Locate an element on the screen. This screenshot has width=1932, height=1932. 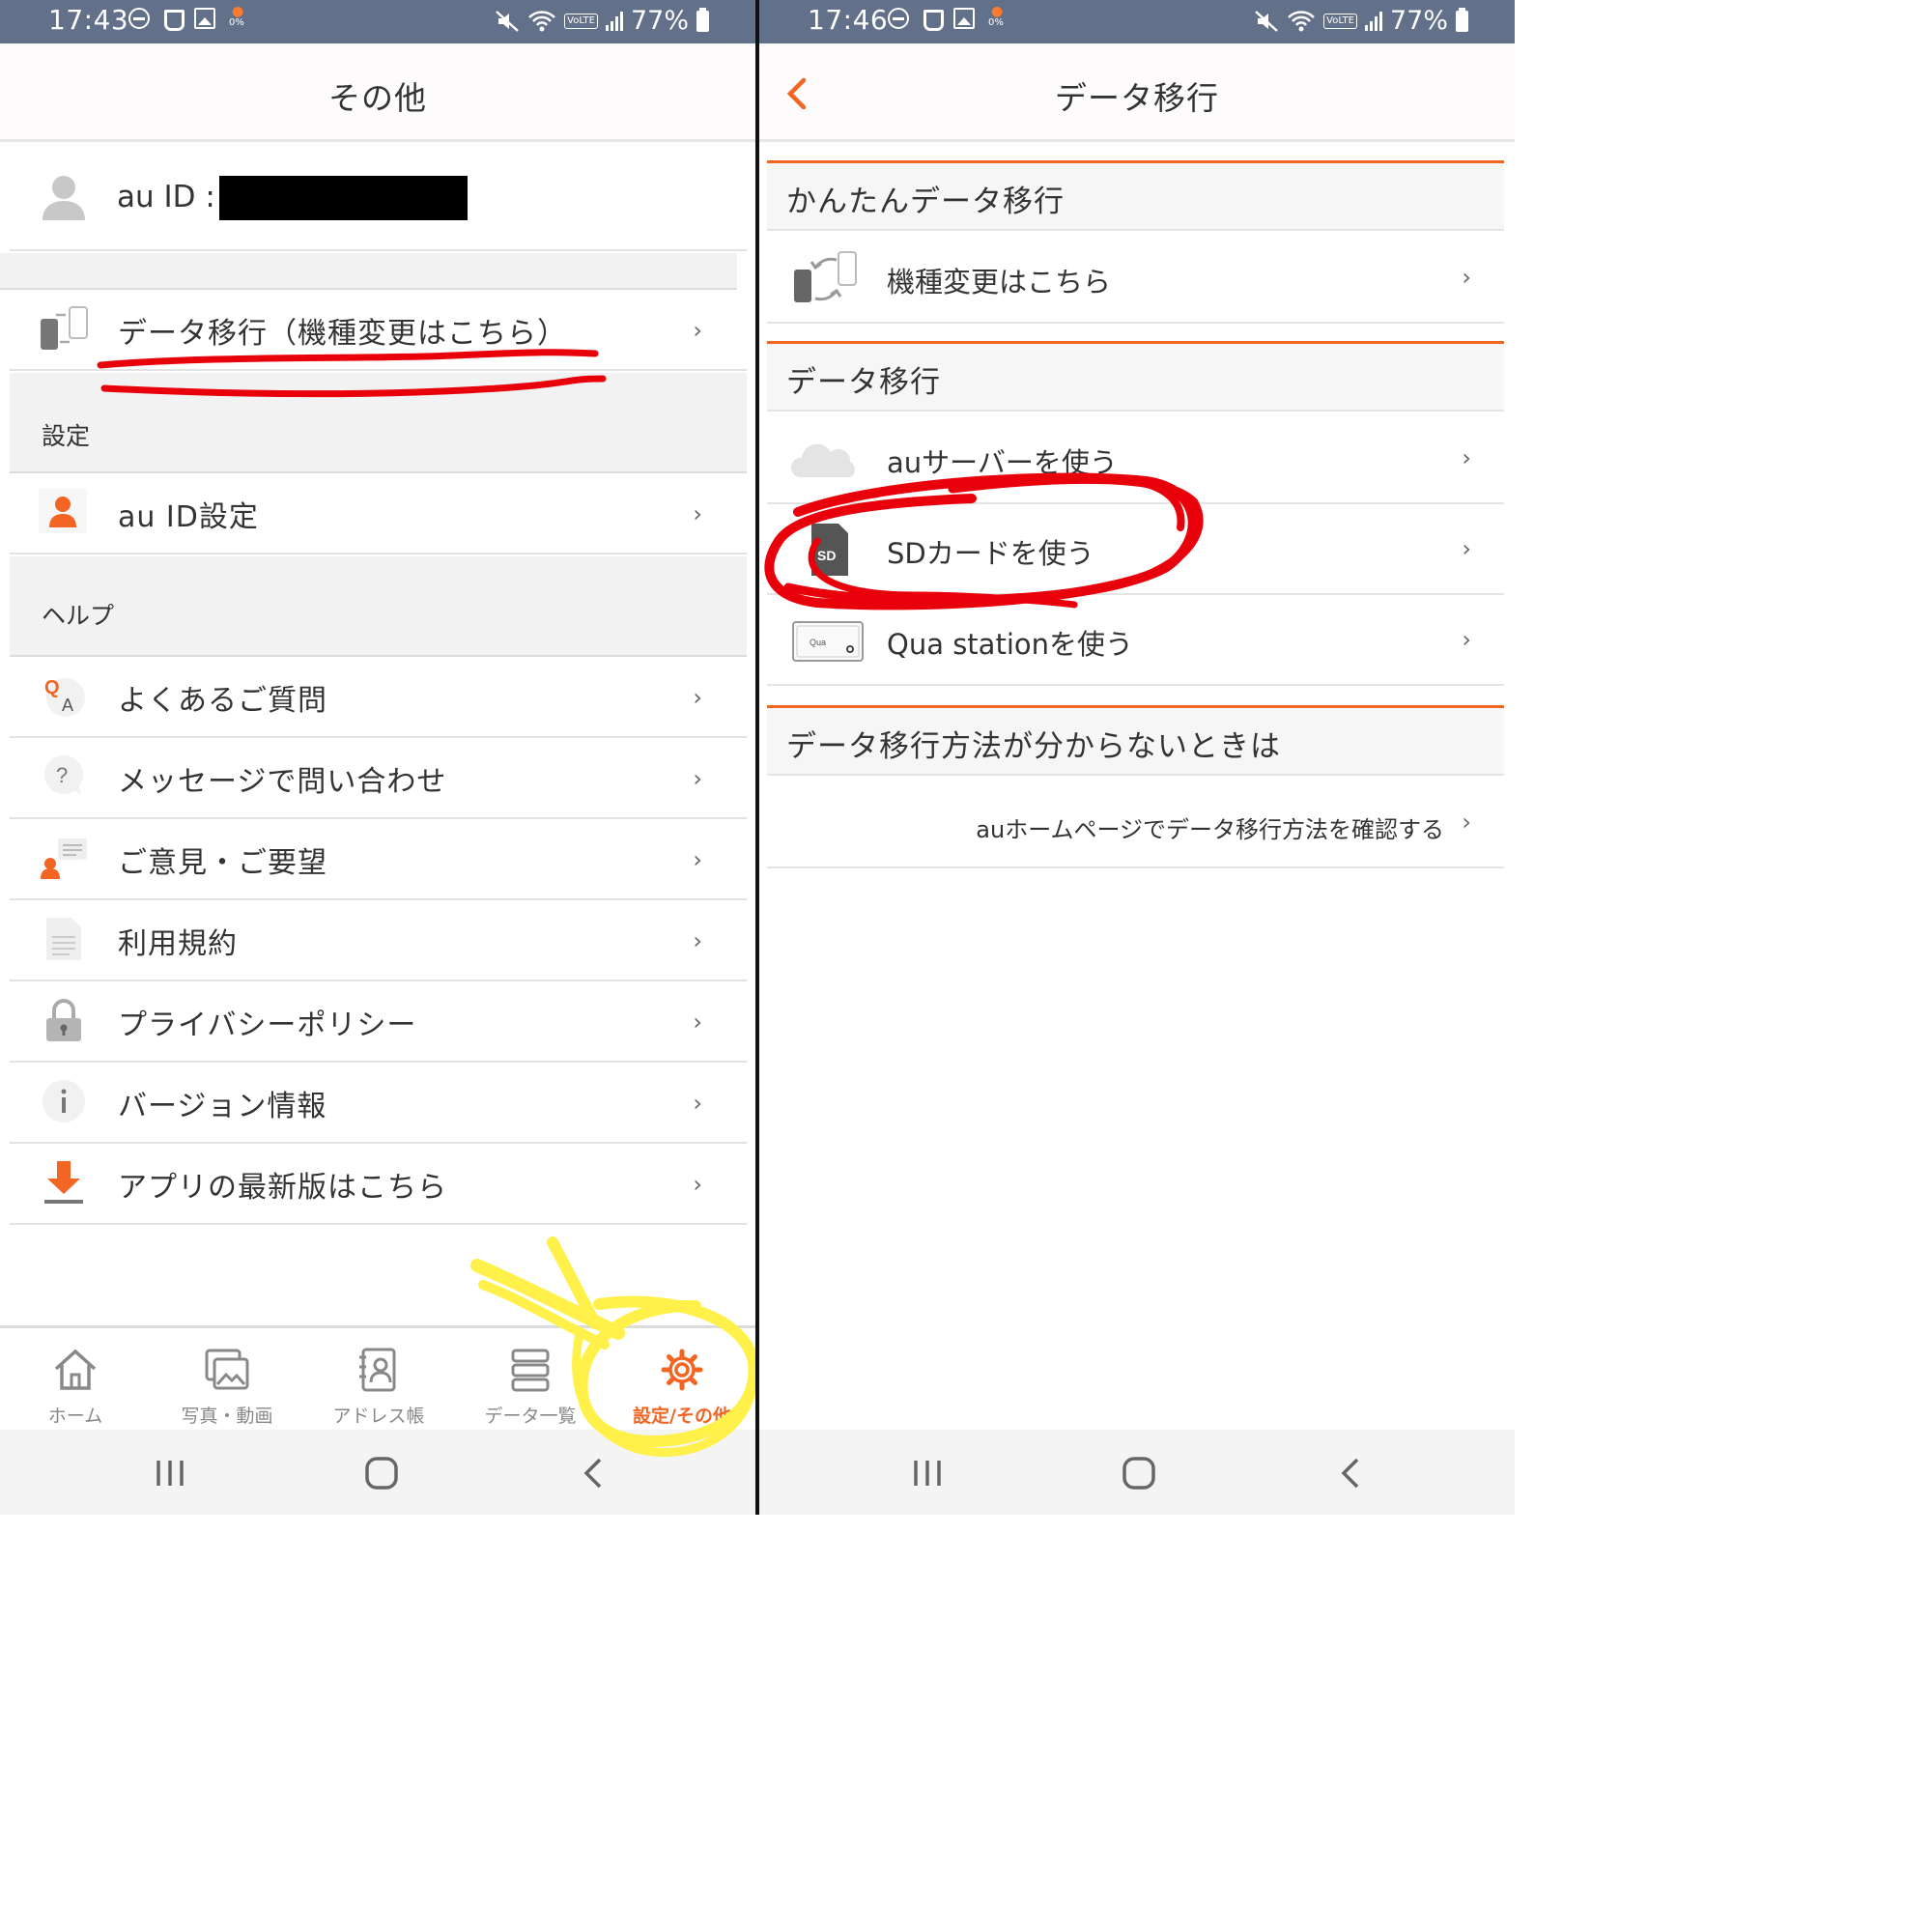
status-bar: 17:43 0% VoLTE 77% is located at coordinates (377, 21).